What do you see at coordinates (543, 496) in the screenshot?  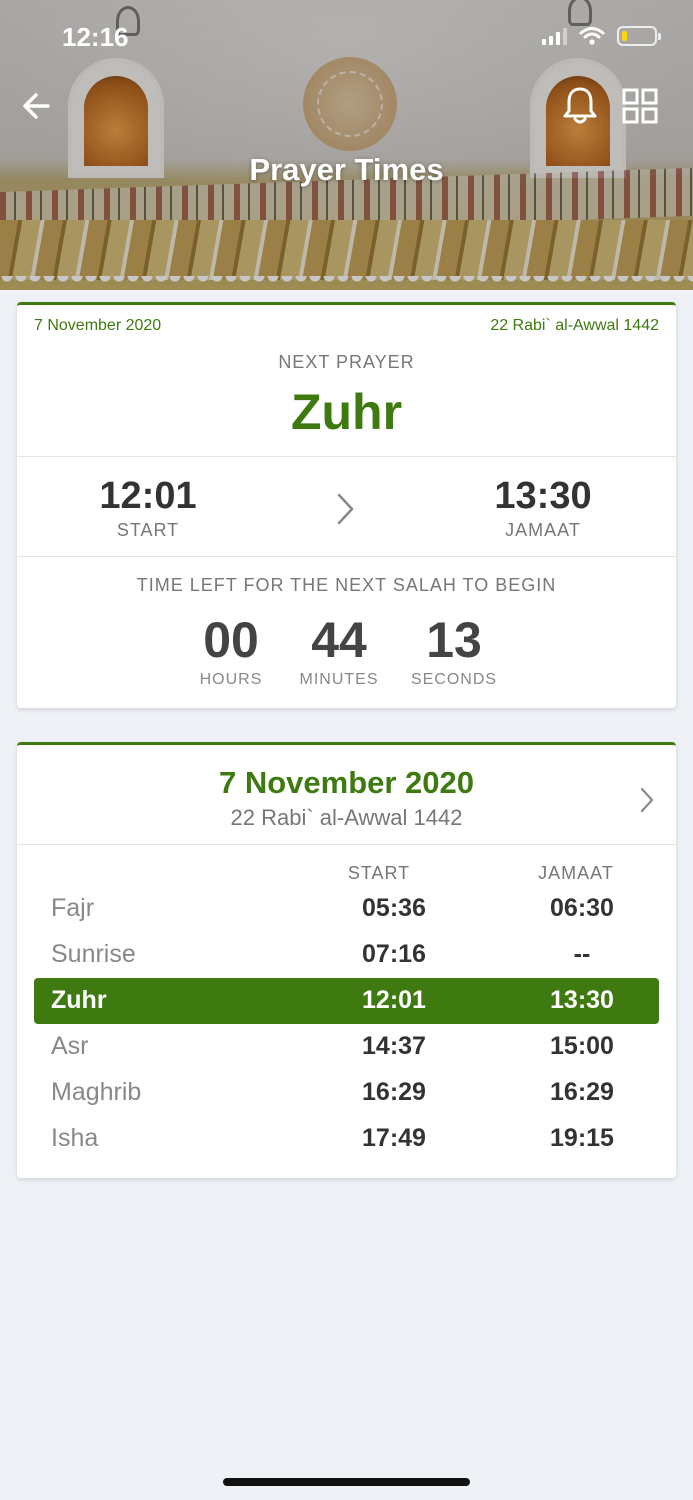 I see `jamaat-time: 13:30` at bounding box center [543, 496].